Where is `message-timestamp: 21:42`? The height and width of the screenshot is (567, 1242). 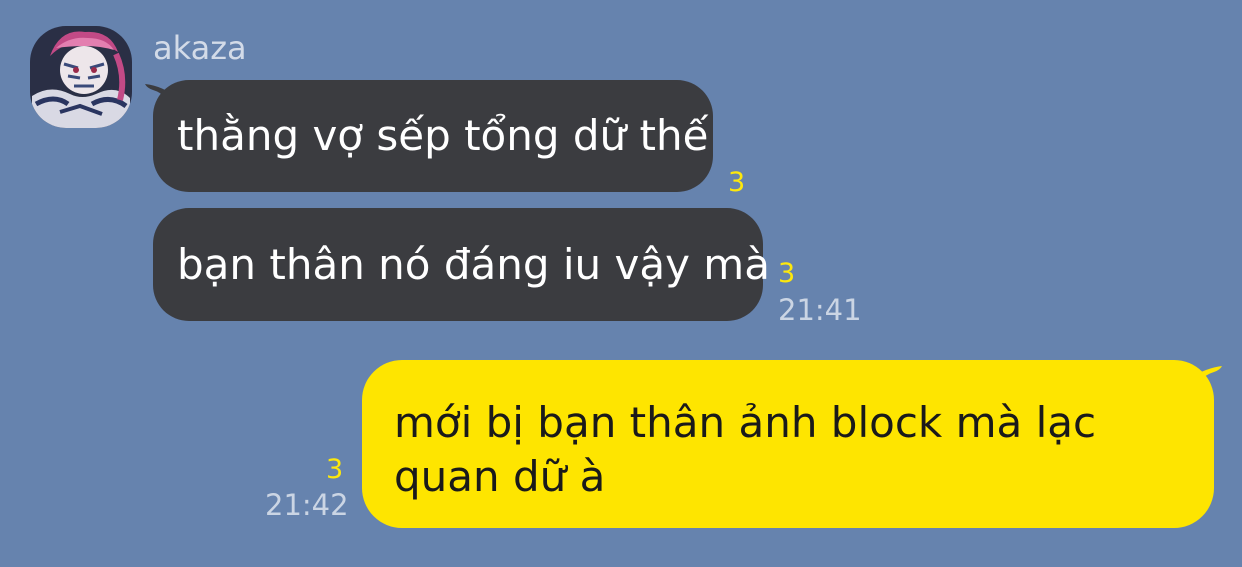
message-timestamp: 21:42 is located at coordinates (307, 505).